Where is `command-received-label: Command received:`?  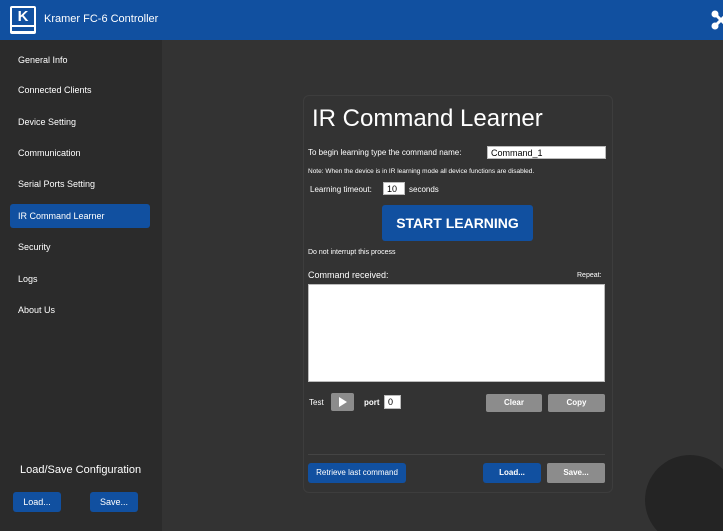
command-received-label: Command received: is located at coordinates (348, 275).